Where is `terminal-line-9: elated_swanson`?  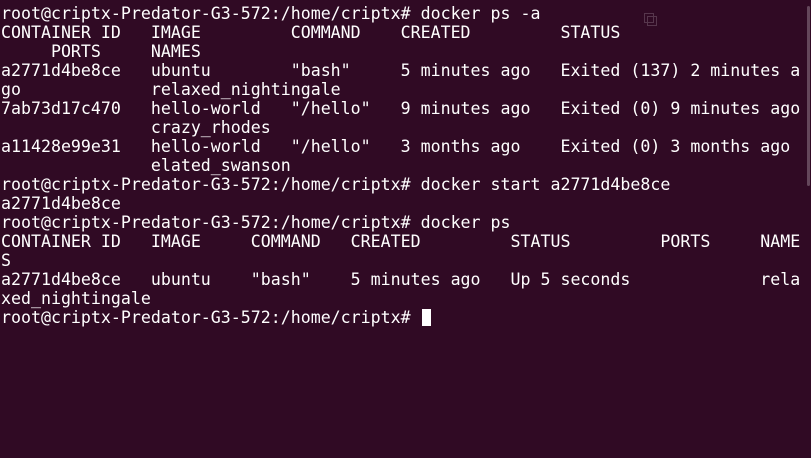 terminal-line-9: elated_swanson is located at coordinates (146, 165).